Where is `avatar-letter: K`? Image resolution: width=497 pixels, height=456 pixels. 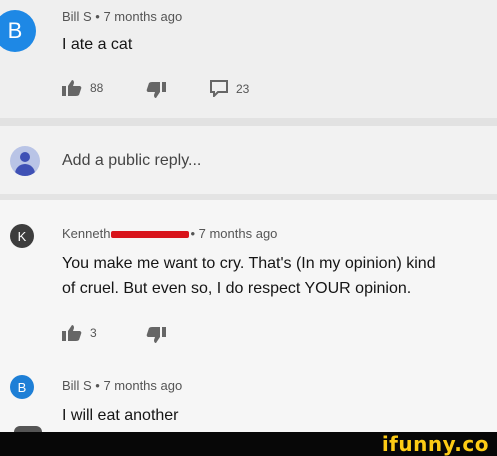
avatar-letter: K is located at coordinates (22, 236).